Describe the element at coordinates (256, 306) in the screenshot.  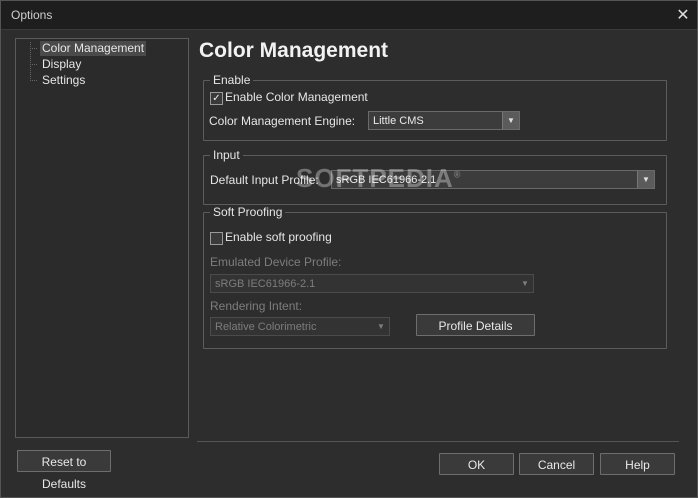
I see `rendering-intent-label: Rendering Intent:` at that location.